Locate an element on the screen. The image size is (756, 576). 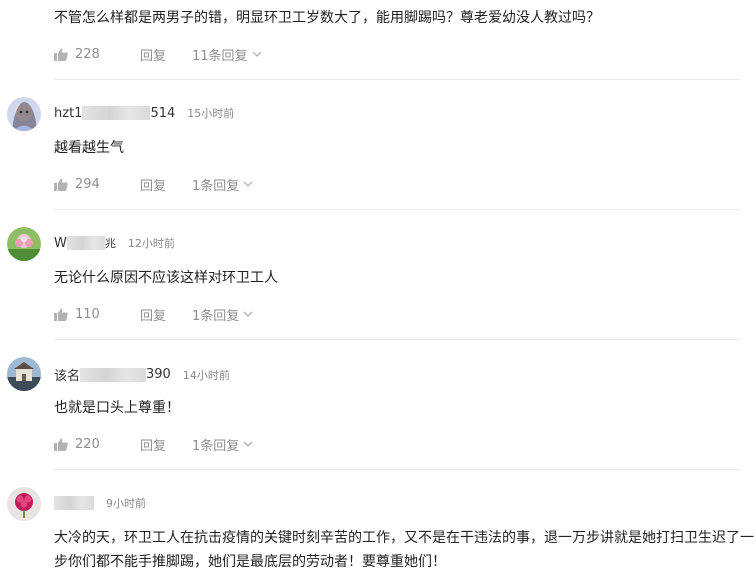
comment-text: 也就是口头上尊重！ is located at coordinates (117, 408).